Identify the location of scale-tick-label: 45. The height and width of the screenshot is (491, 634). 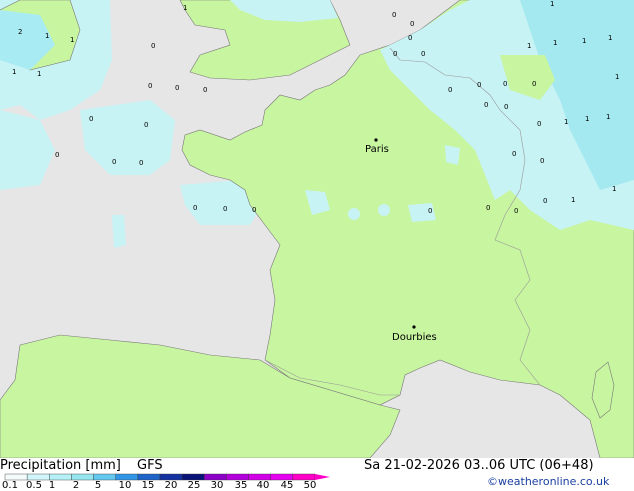
(287, 485).